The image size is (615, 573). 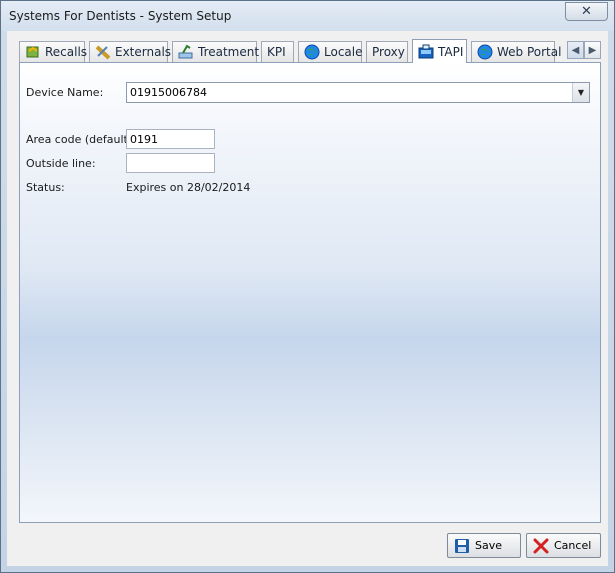 What do you see at coordinates (33, 52) in the screenshot?
I see `recalls-icon` at bounding box center [33, 52].